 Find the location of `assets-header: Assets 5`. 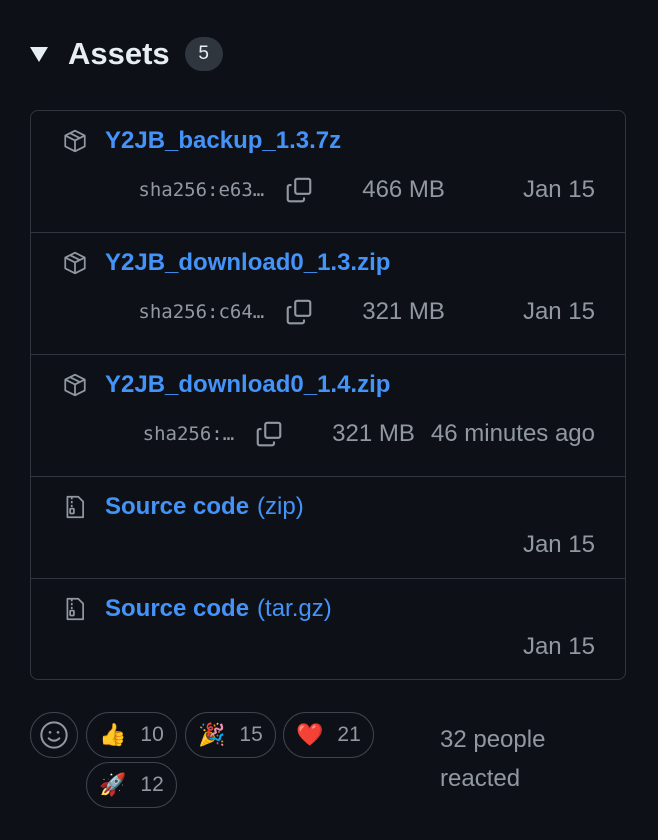

assets-header: Assets 5 is located at coordinates (126, 54).